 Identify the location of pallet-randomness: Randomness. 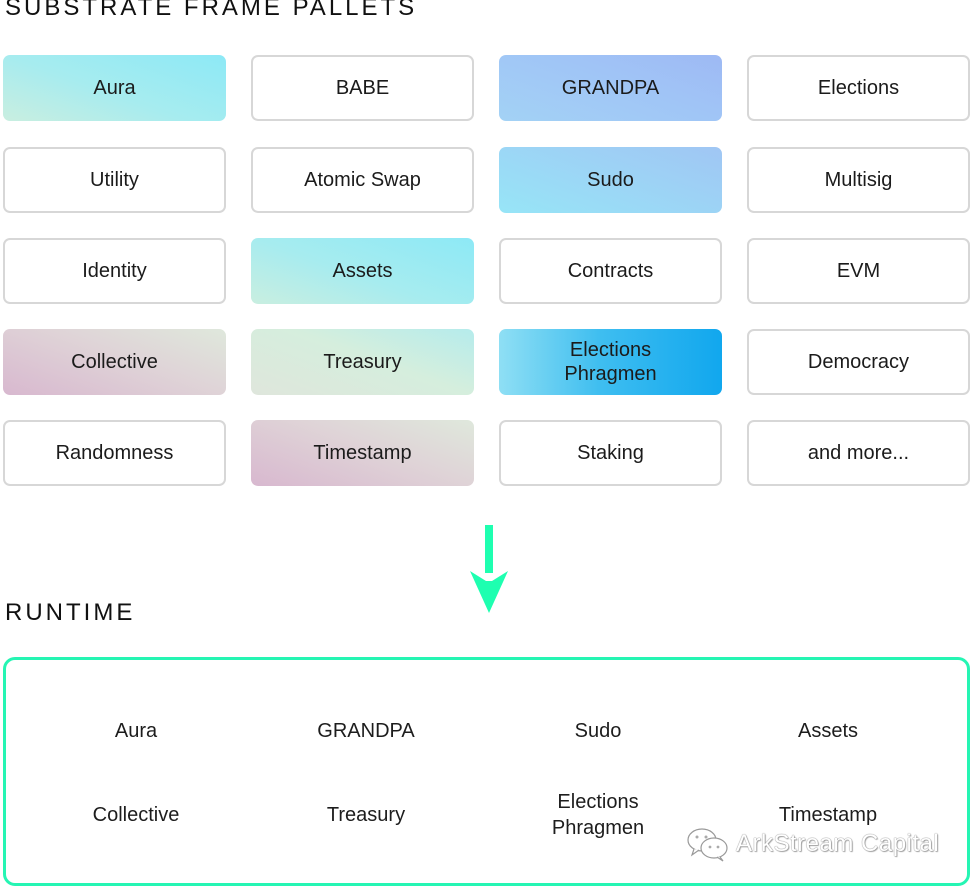
(114, 453).